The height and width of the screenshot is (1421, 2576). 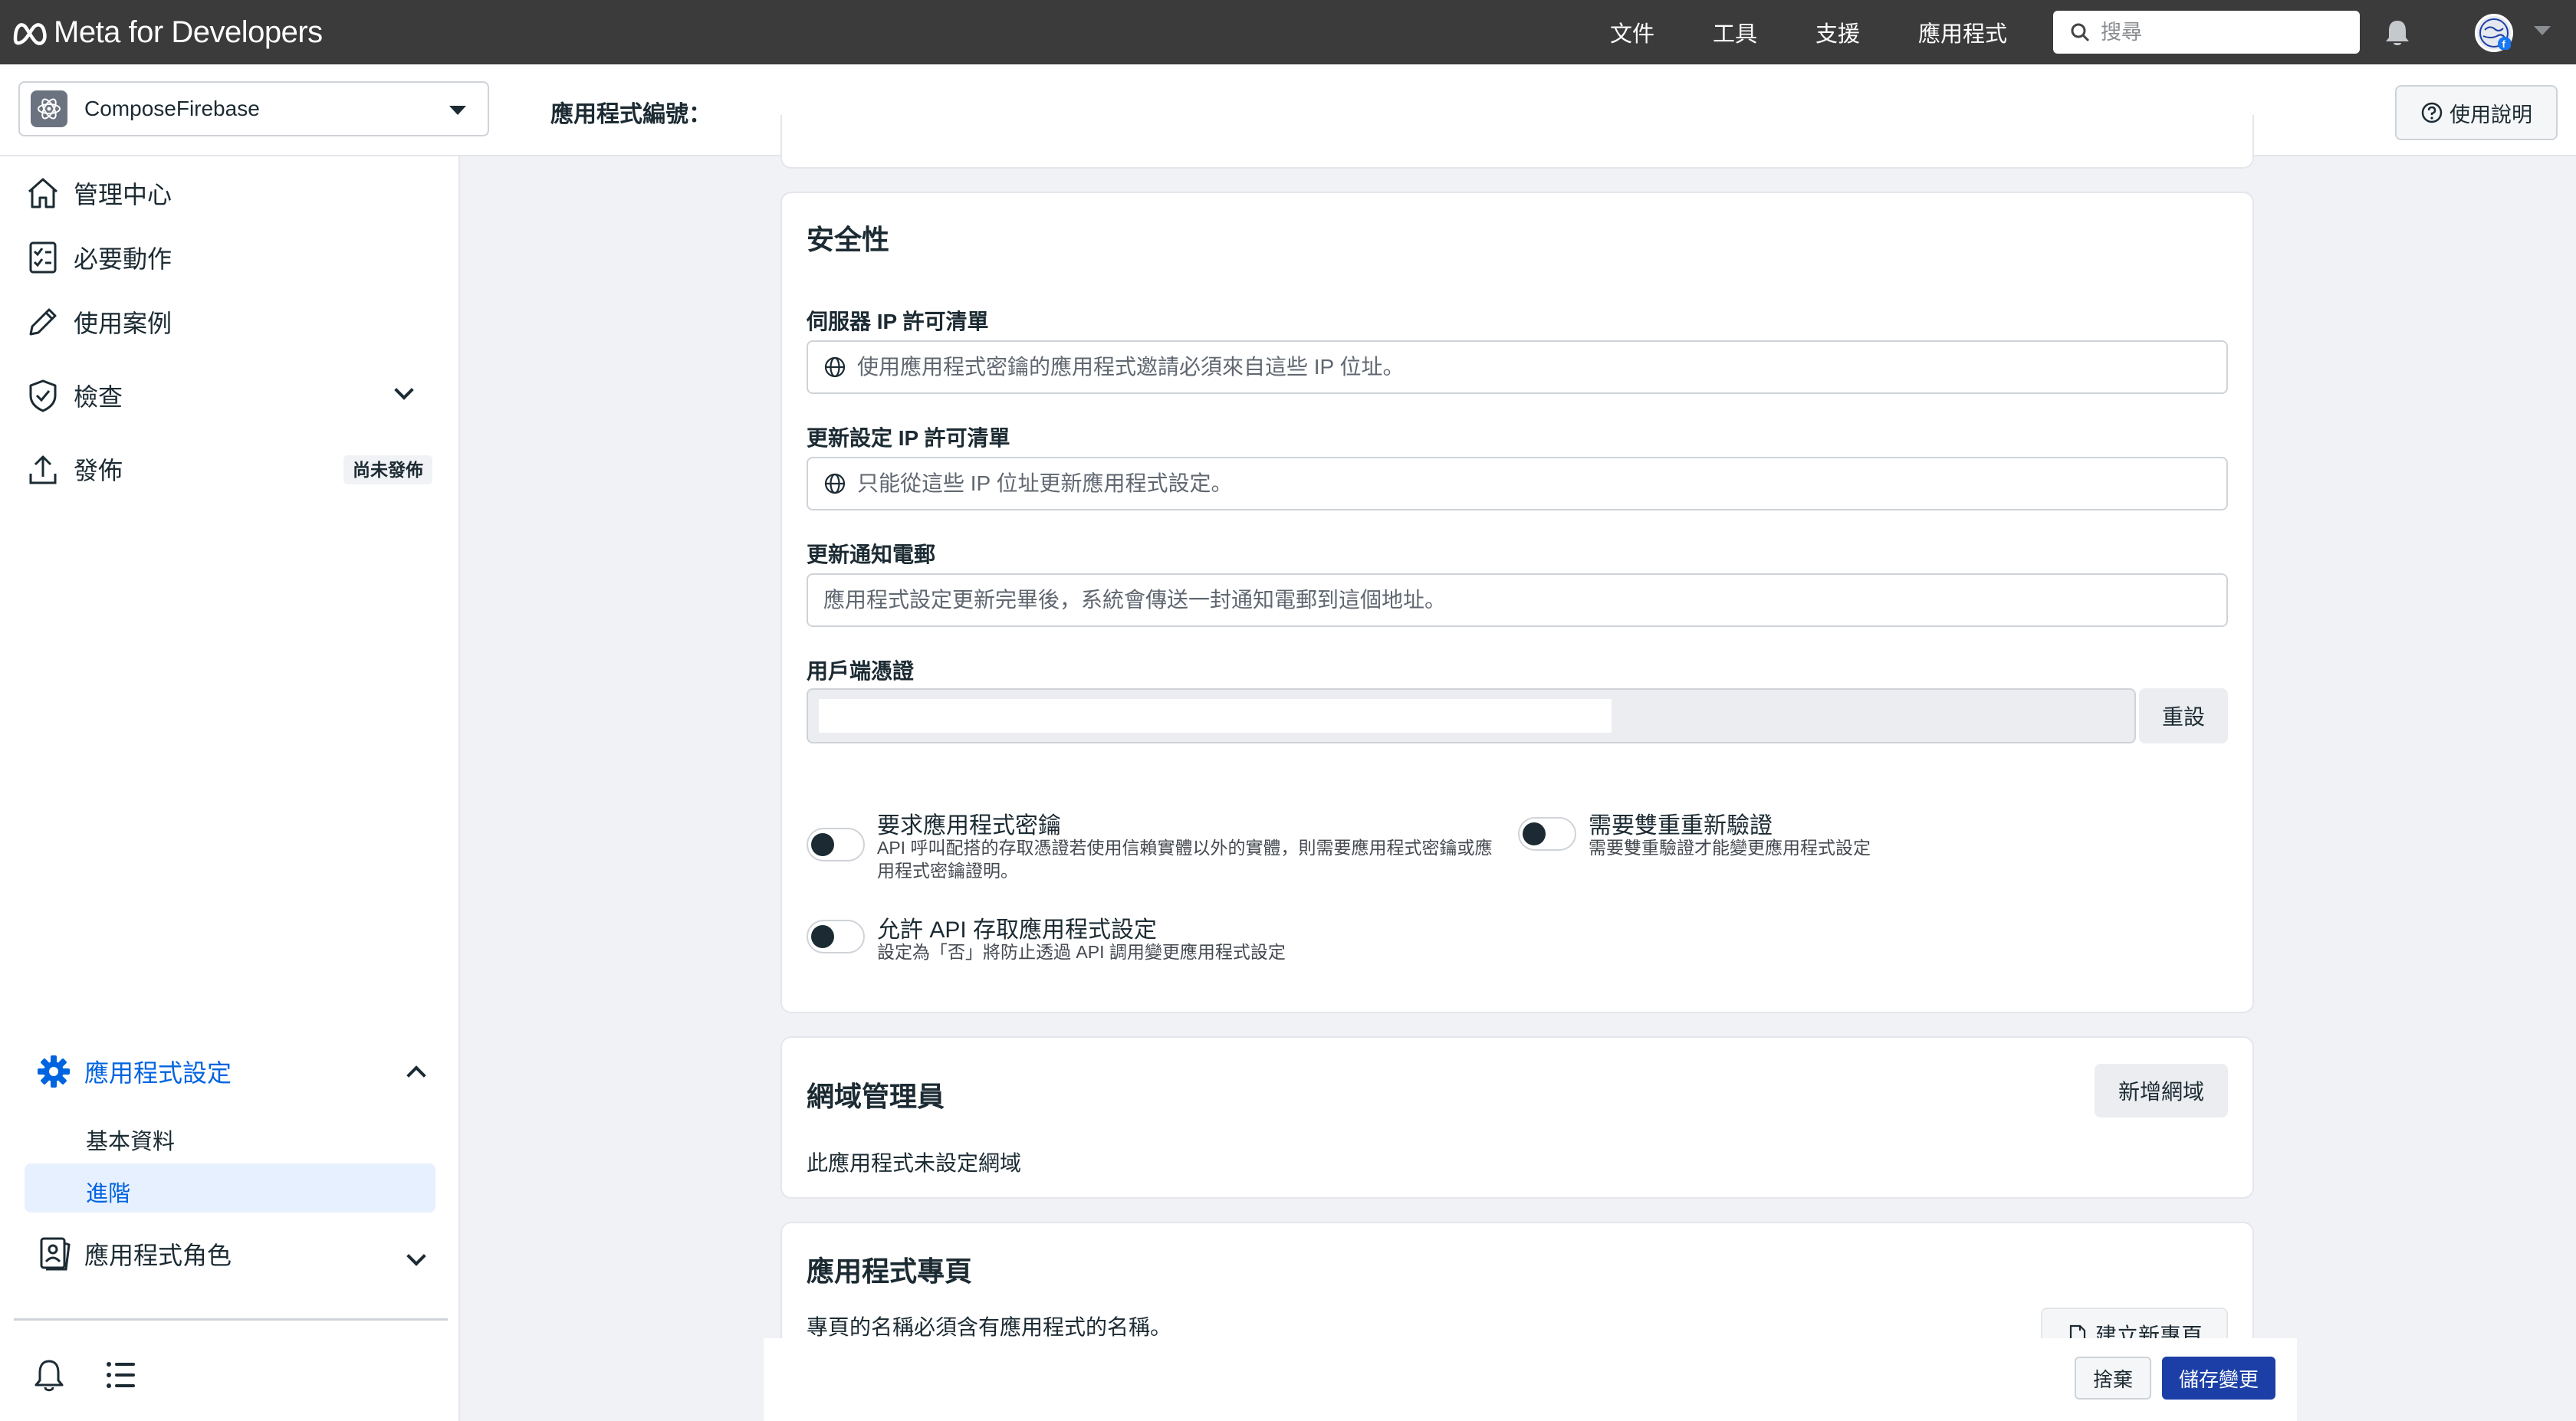 I want to click on nav-apps: 應用程式, so click(x=1962, y=32).